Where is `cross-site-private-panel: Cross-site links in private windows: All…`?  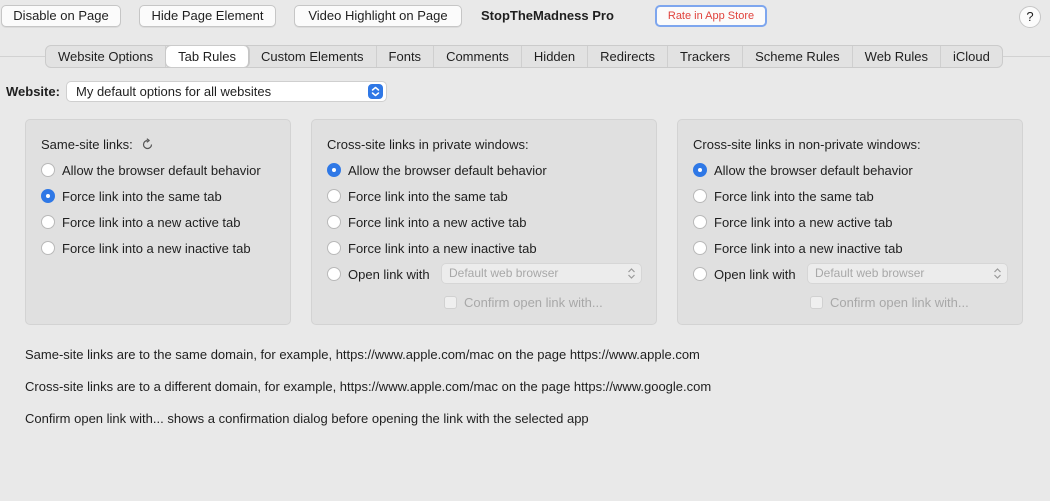
cross-site-private-panel: Cross-site links in private windows: All… is located at coordinates (484, 222).